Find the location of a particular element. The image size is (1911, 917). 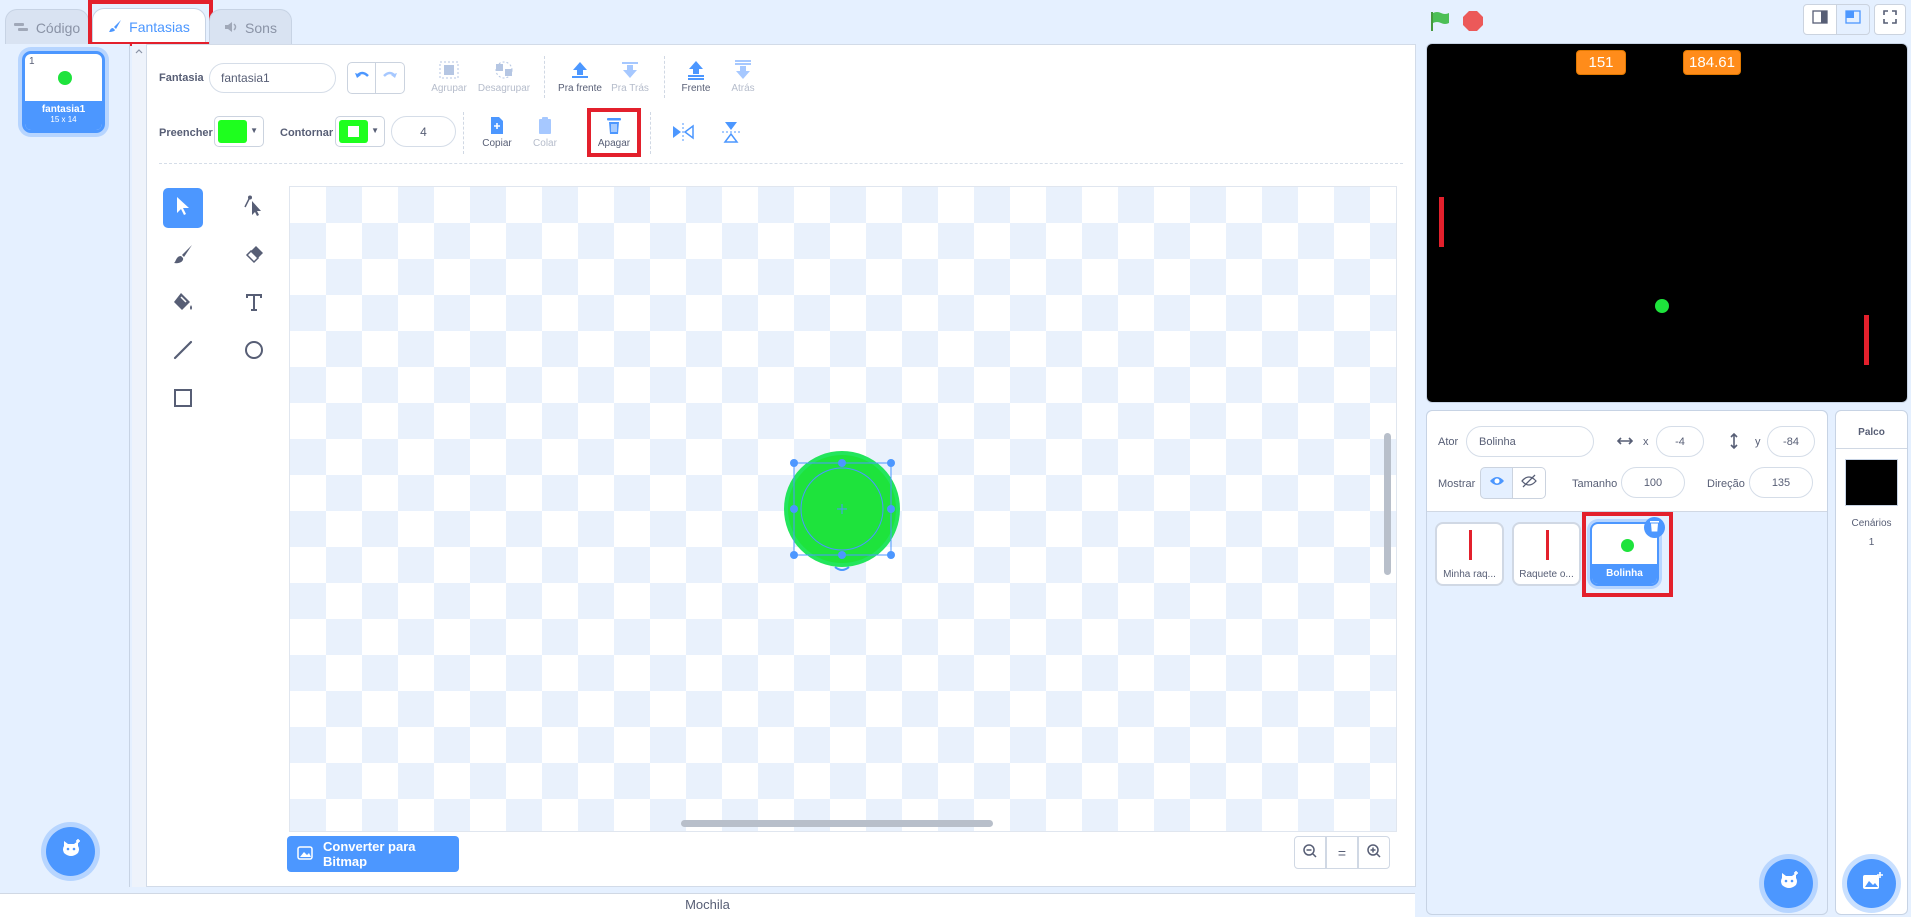

costume-name-input: fantasia1 is located at coordinates (272, 78).